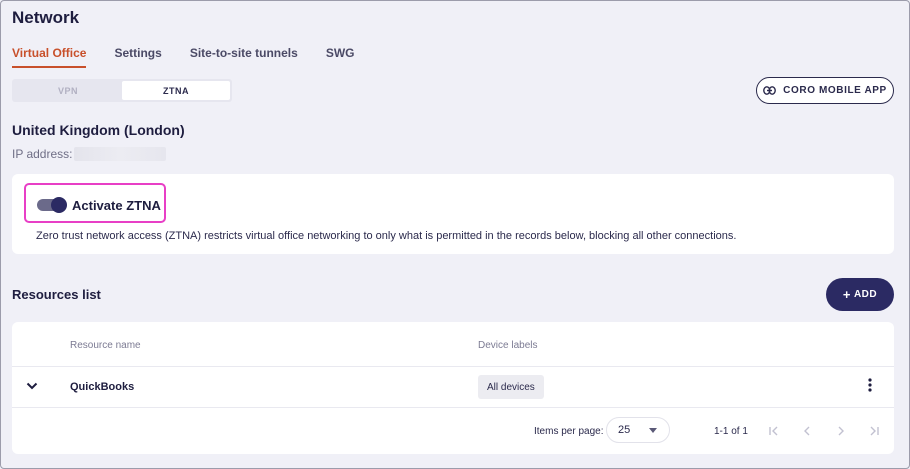  I want to click on last-page-icon, so click(874, 433).